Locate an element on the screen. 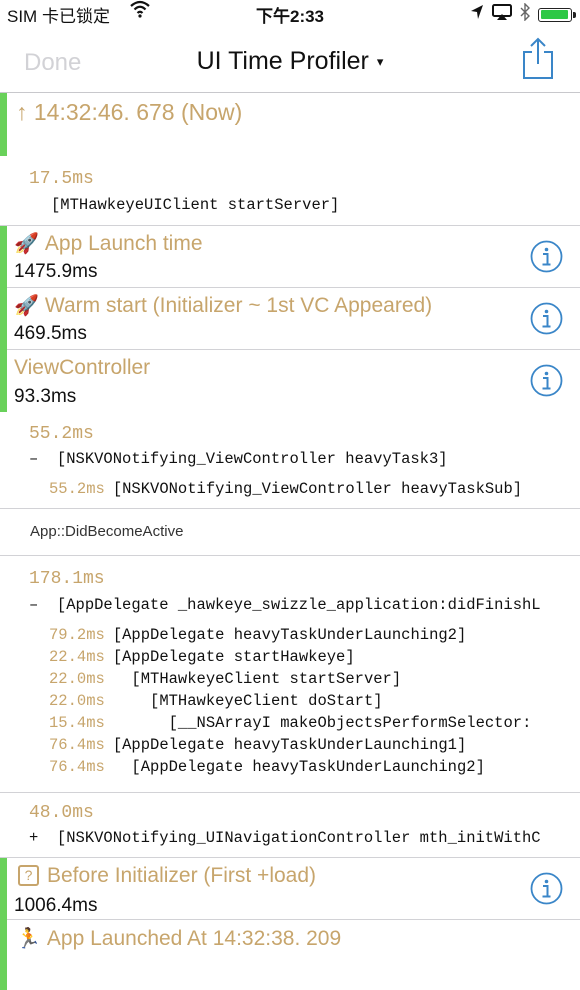 This screenshot has height=990, width=580. entry-method: [MTHawkeyeUIClient startServer] is located at coordinates (195, 205).